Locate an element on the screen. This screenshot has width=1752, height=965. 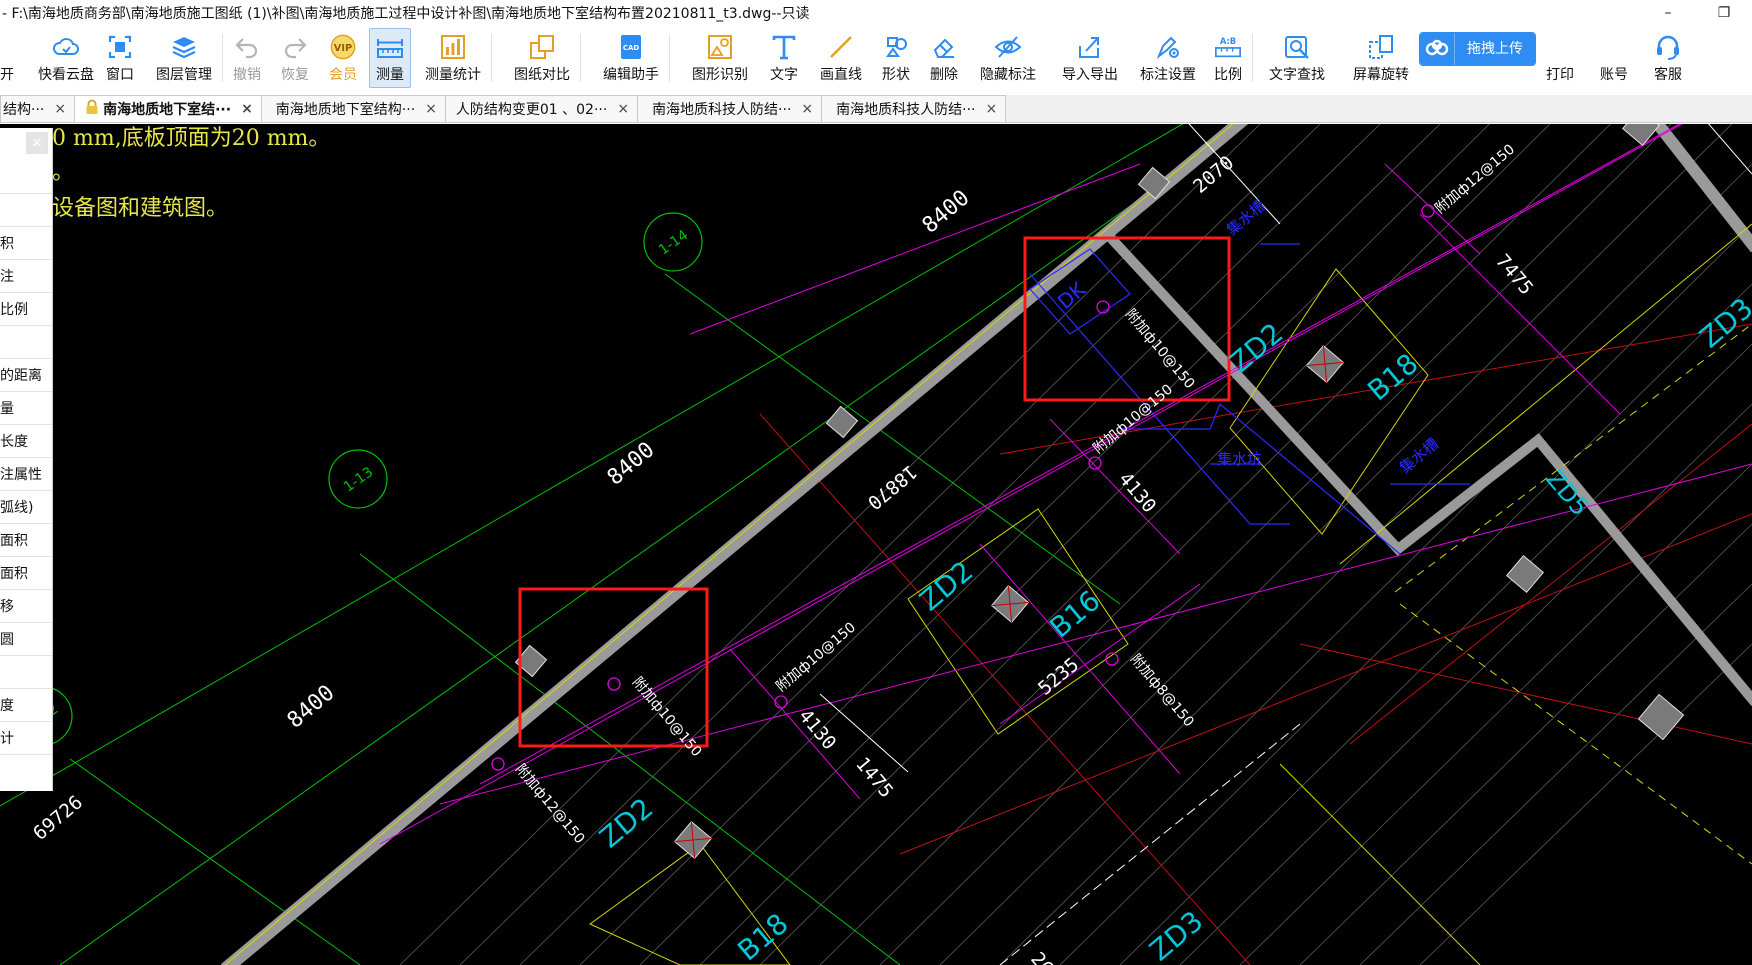
measure-stats-button: 测量统计 is located at coordinates (453, 58).